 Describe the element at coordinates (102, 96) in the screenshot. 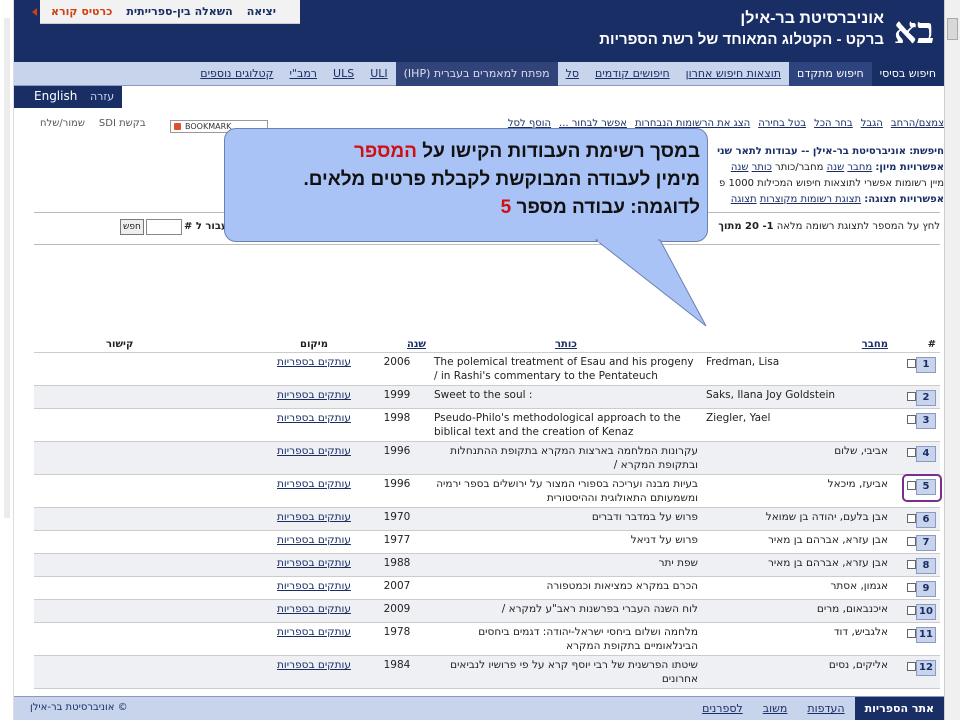

I see `help-link: עזרה` at that location.